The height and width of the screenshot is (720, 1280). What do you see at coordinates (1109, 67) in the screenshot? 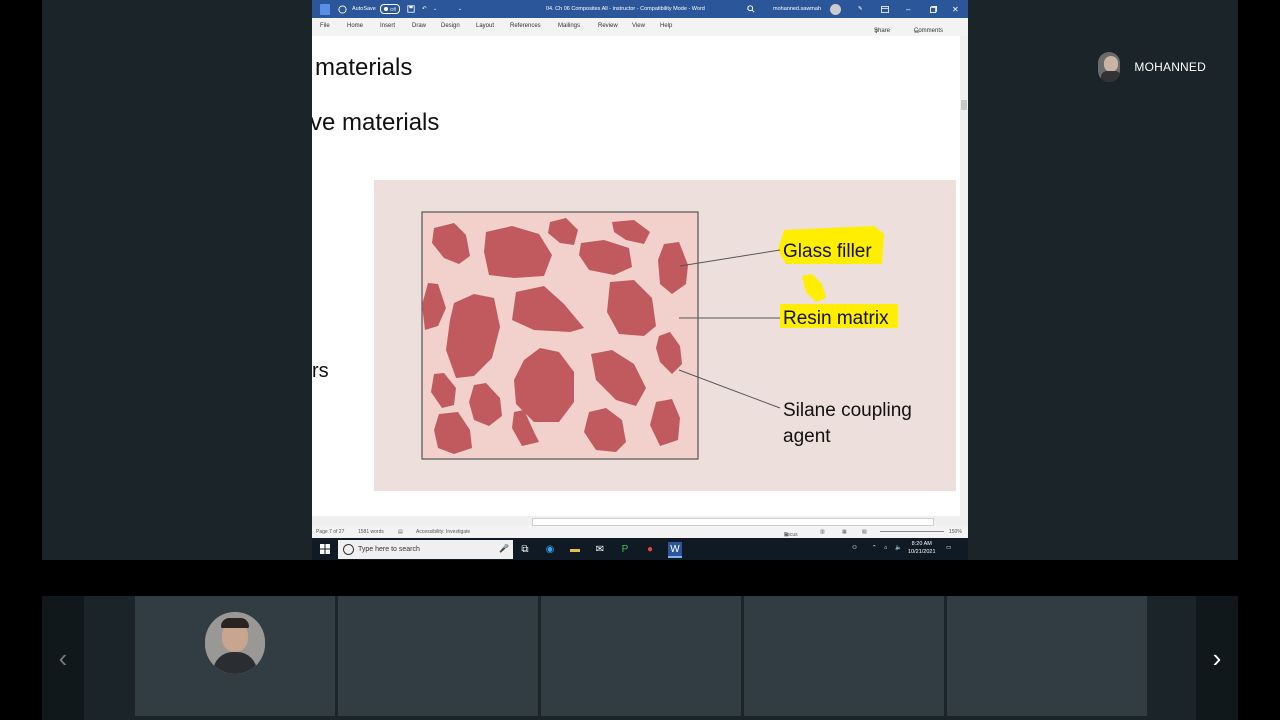
I see `participant-avatar` at bounding box center [1109, 67].